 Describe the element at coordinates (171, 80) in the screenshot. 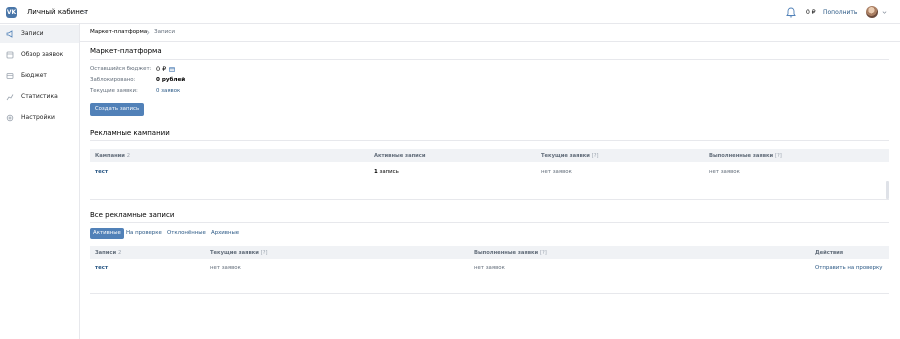

I see `blocked-value: 0 рублей` at that location.